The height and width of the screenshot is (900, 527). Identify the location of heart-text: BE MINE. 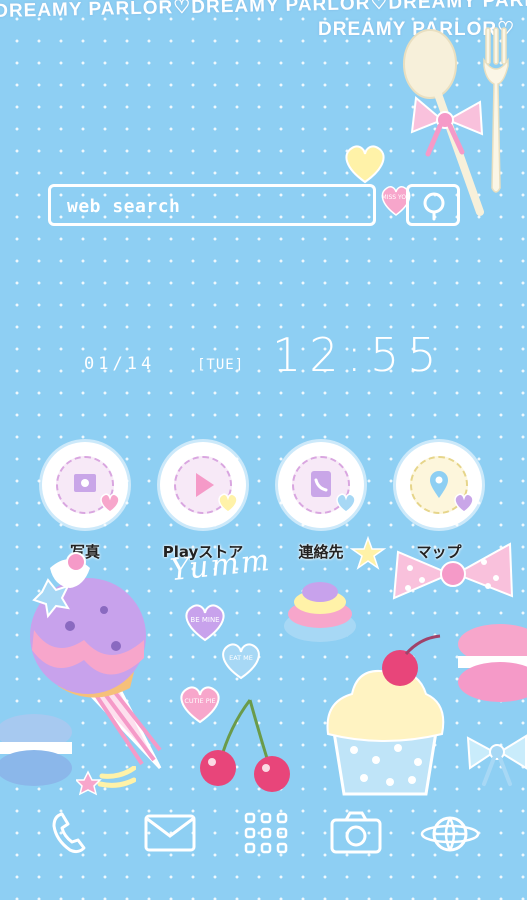
(204, 620).